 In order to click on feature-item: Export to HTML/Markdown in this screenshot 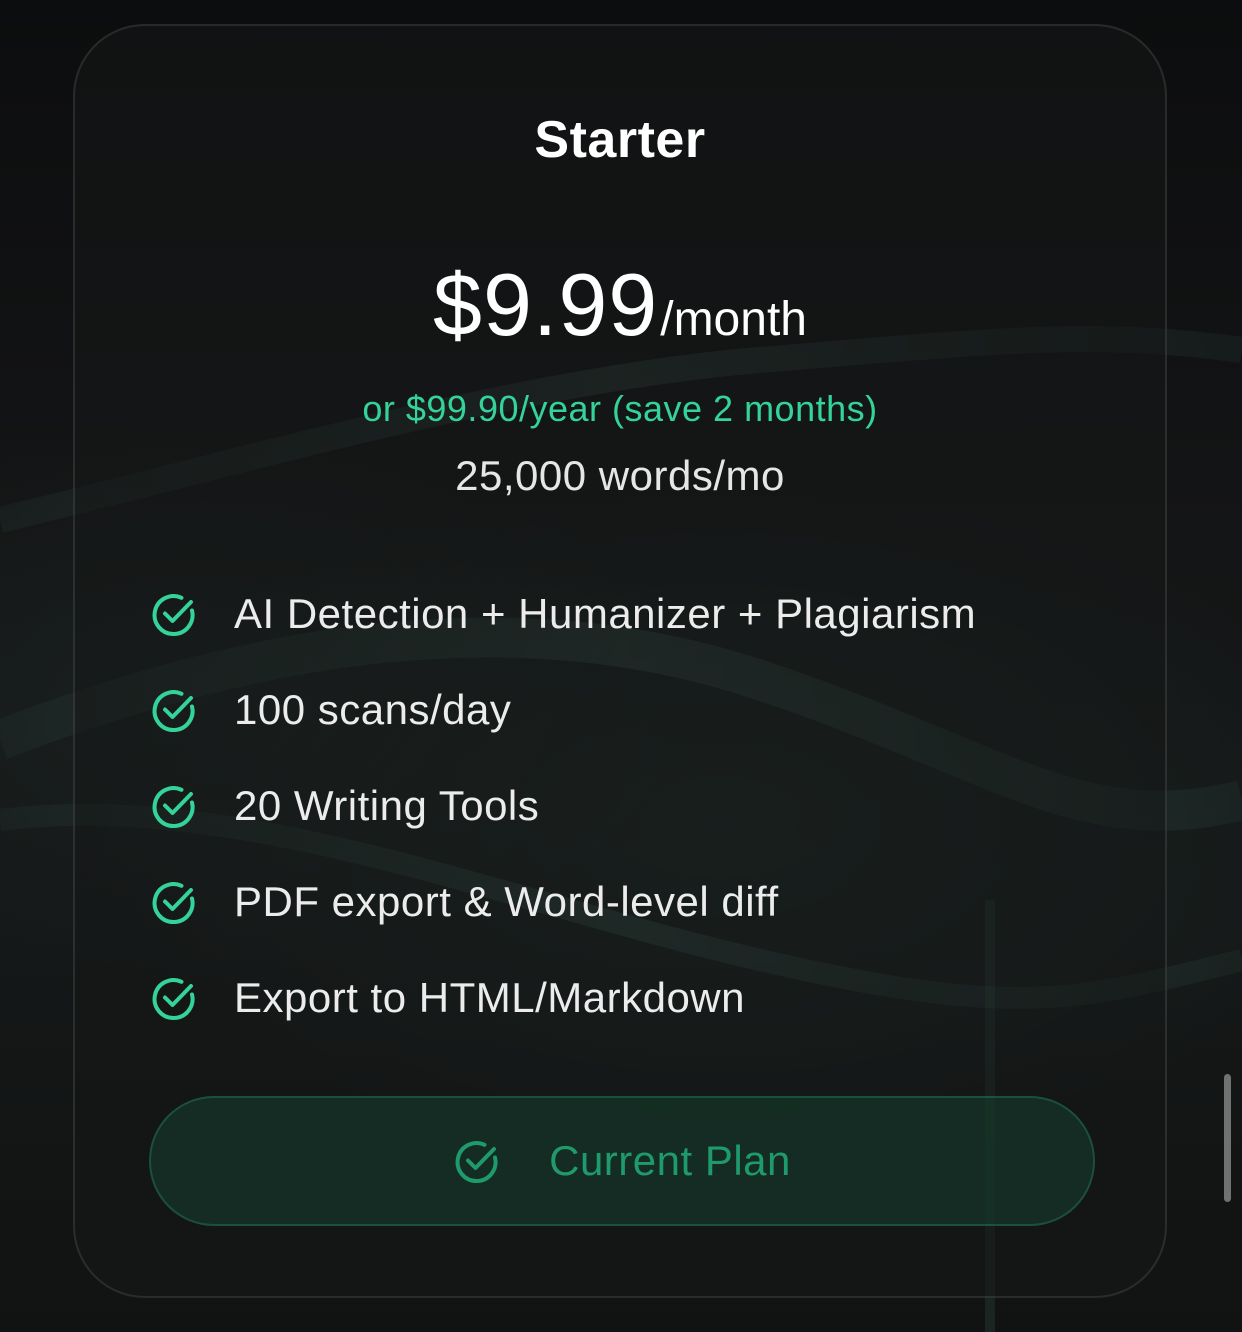, I will do `click(563, 998)`.